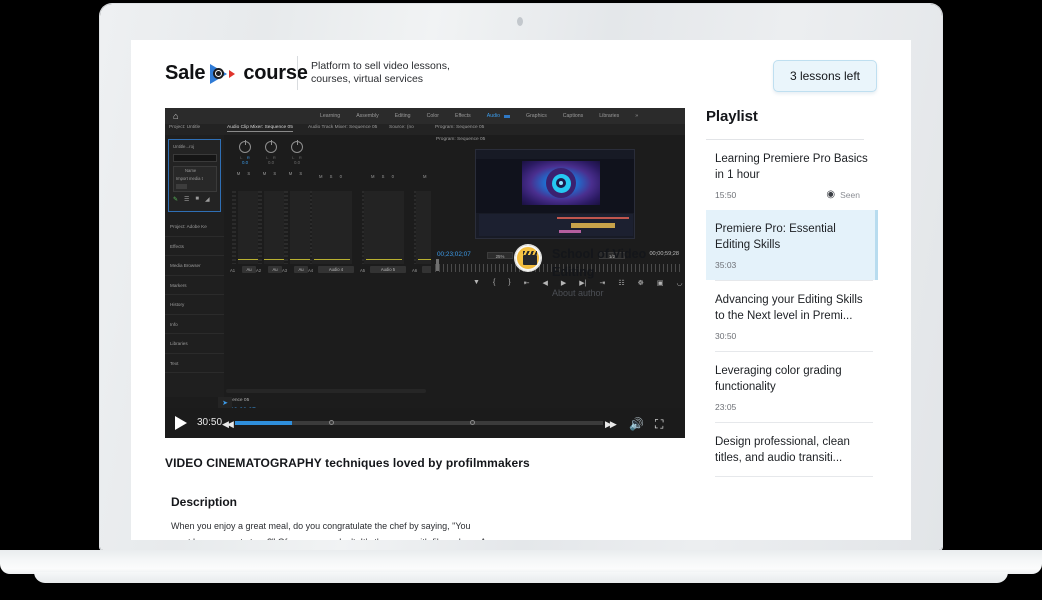 This screenshot has height=600, width=1042. I want to click on tab-audio-track-mixer: Audio Track Mixer: Sequence 05, so click(342, 127).